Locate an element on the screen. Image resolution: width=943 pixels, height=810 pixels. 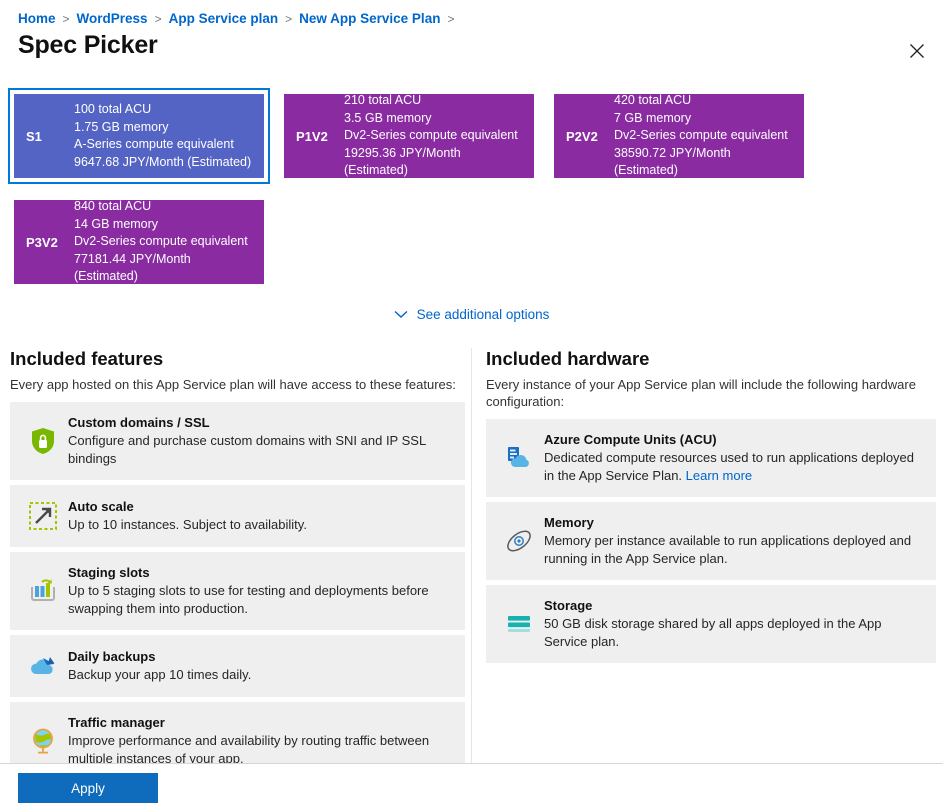
close-icon is located at coordinates (917, 51).